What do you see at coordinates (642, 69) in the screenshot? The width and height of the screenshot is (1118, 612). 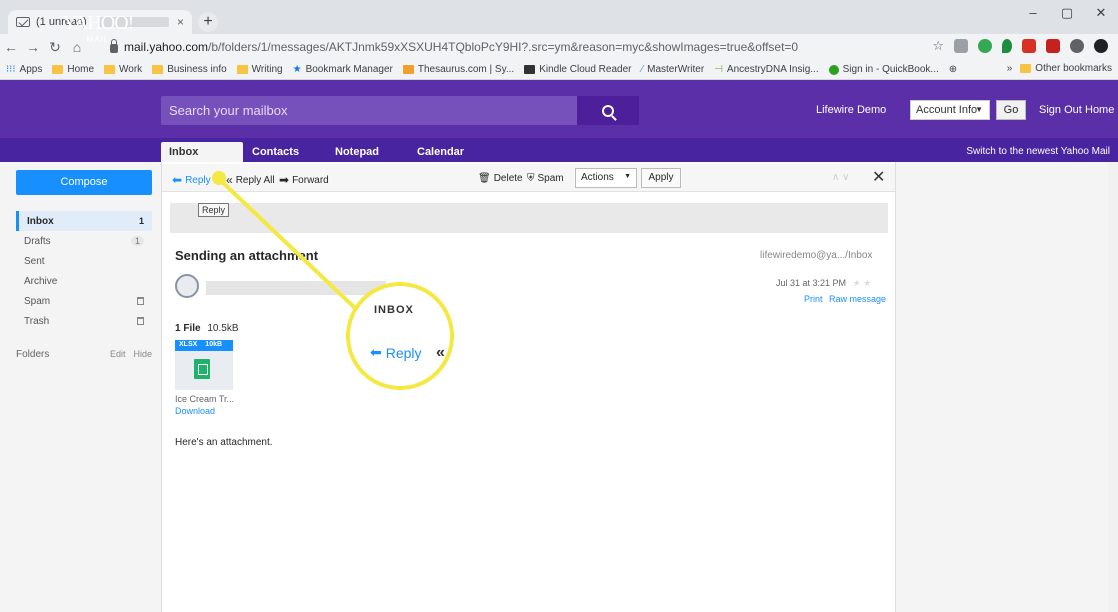 I see `masterwriter-icon: ⁄` at bounding box center [642, 69].